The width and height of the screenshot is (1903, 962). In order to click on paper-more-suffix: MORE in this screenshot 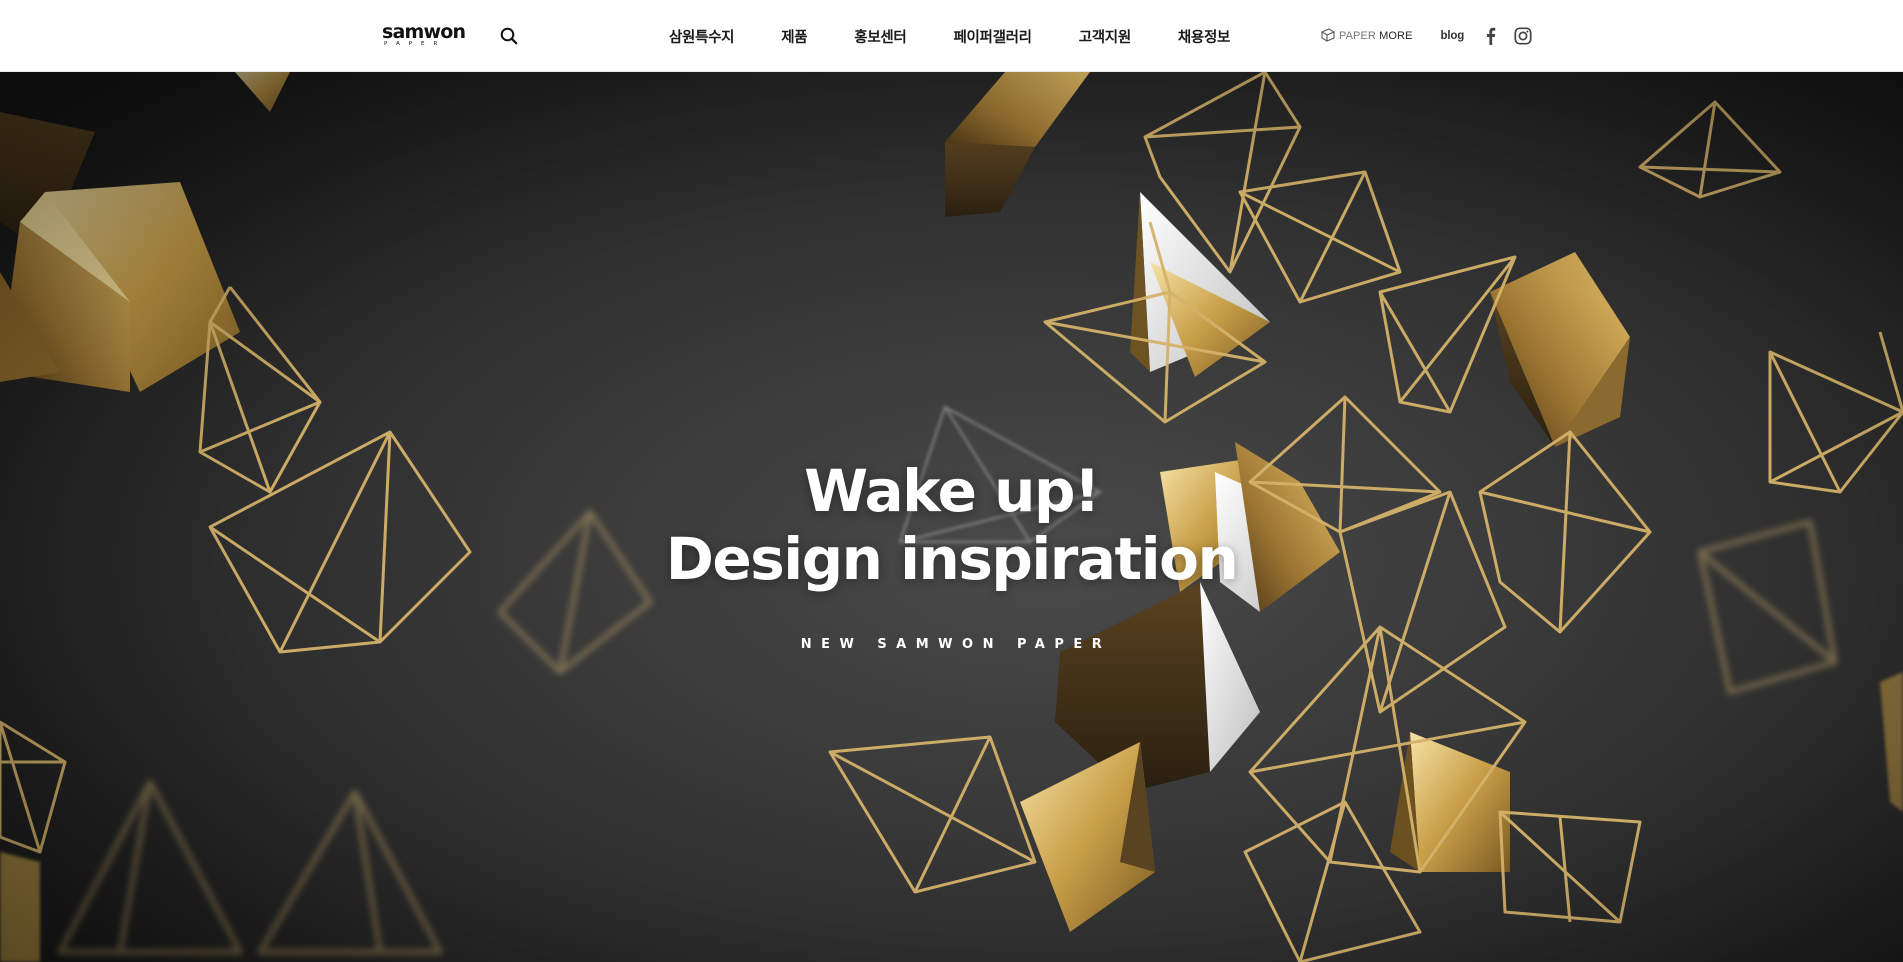, I will do `click(1396, 36)`.